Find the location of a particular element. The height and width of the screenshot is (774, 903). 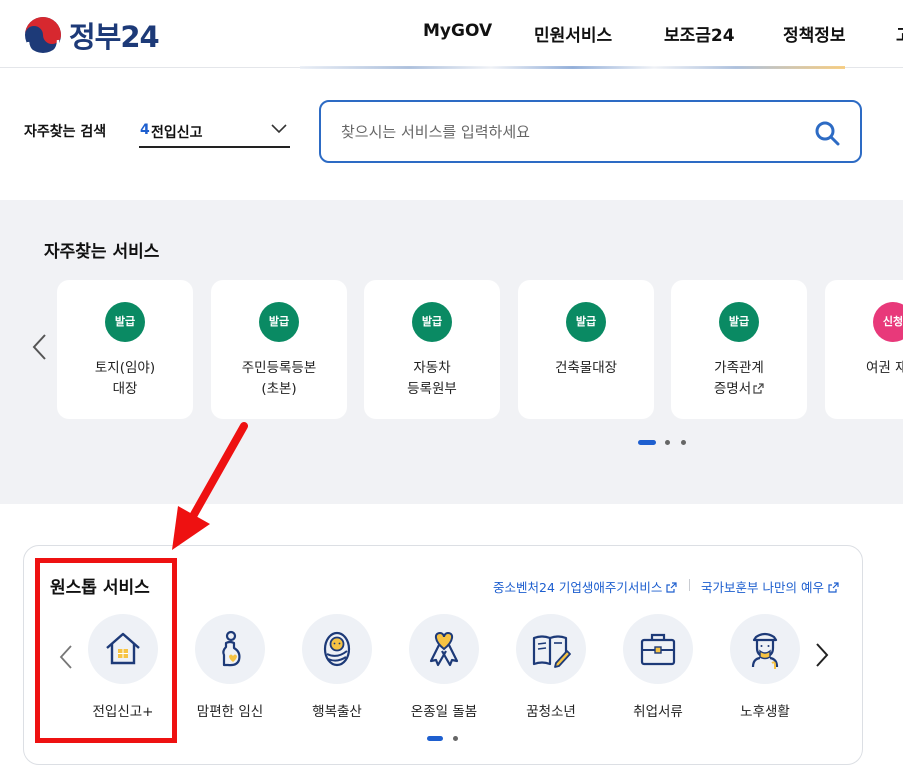

onestop-item-birth: 행복출산 is located at coordinates (337, 669).